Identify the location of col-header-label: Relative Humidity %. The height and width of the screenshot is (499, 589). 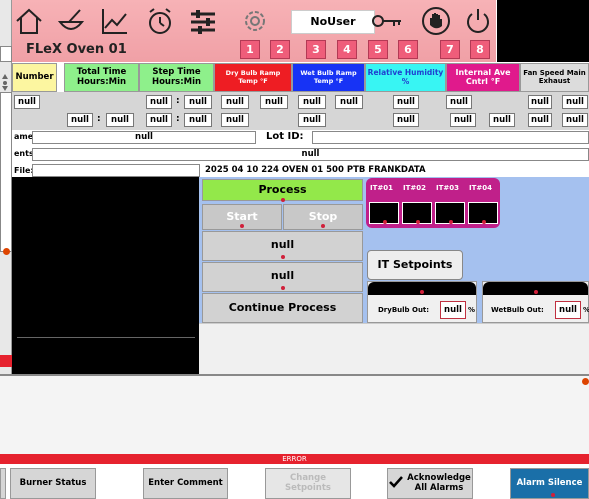
(405, 77).